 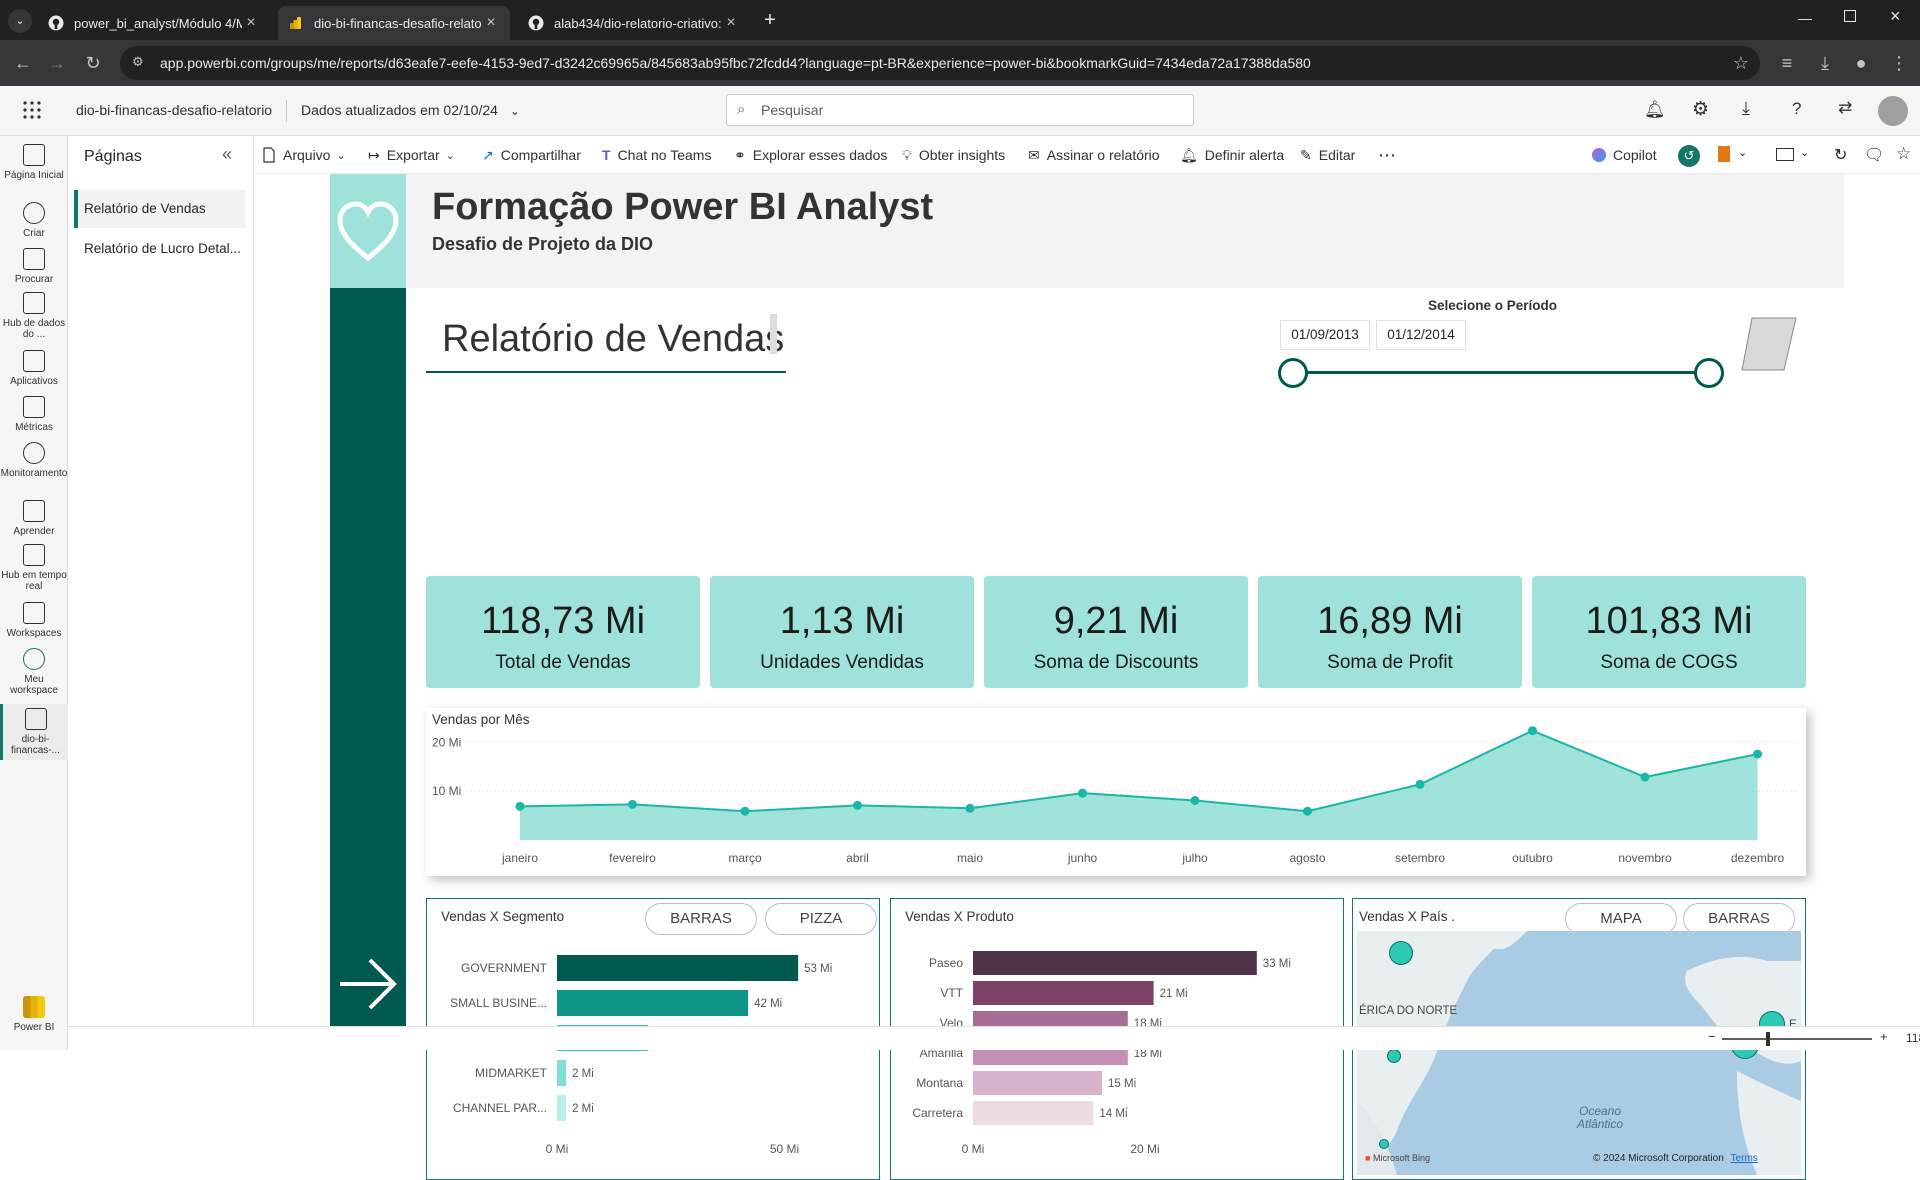 I want to click on restore-icon, so click(x=1850, y=16).